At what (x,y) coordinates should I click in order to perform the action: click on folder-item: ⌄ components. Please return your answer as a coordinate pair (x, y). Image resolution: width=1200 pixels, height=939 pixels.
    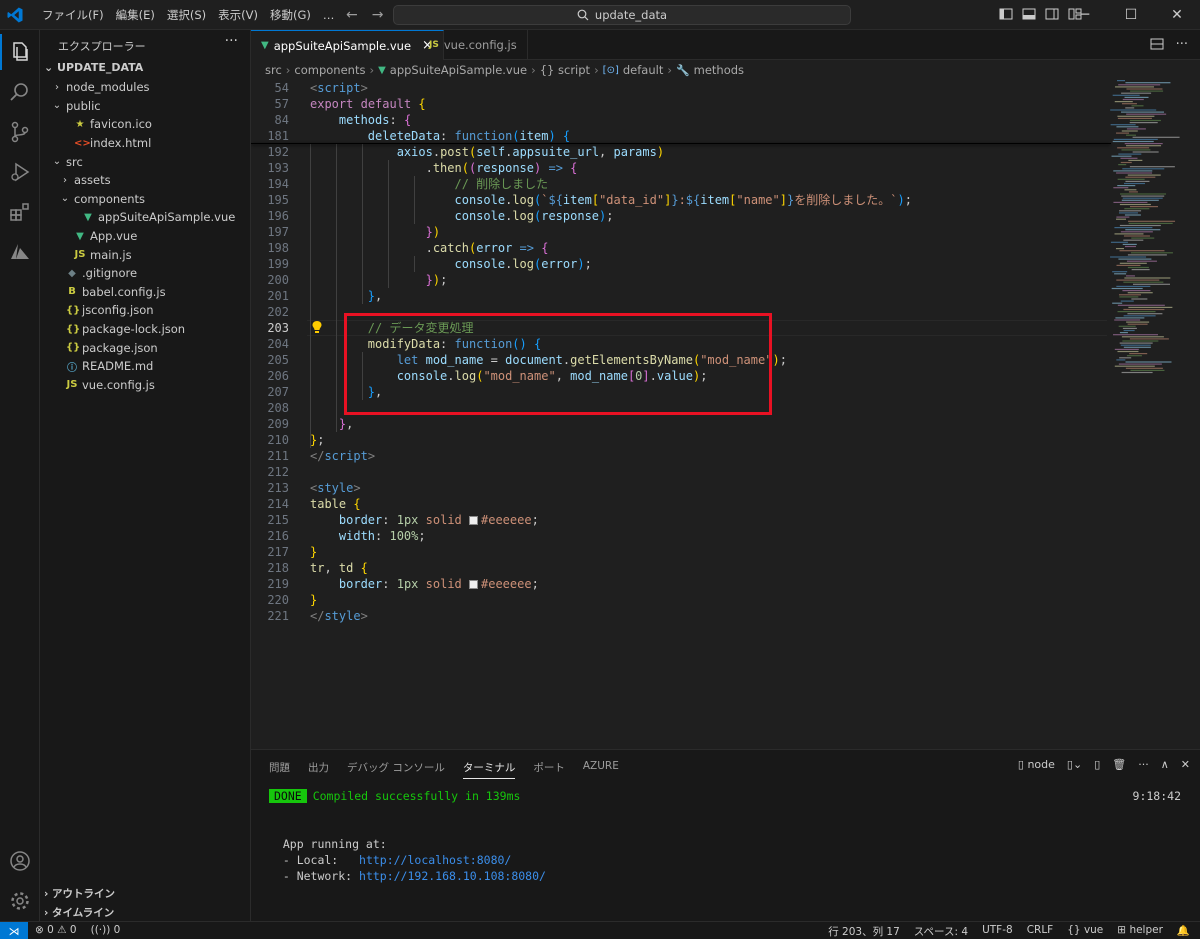
    Looking at the image, I should click on (145, 199).